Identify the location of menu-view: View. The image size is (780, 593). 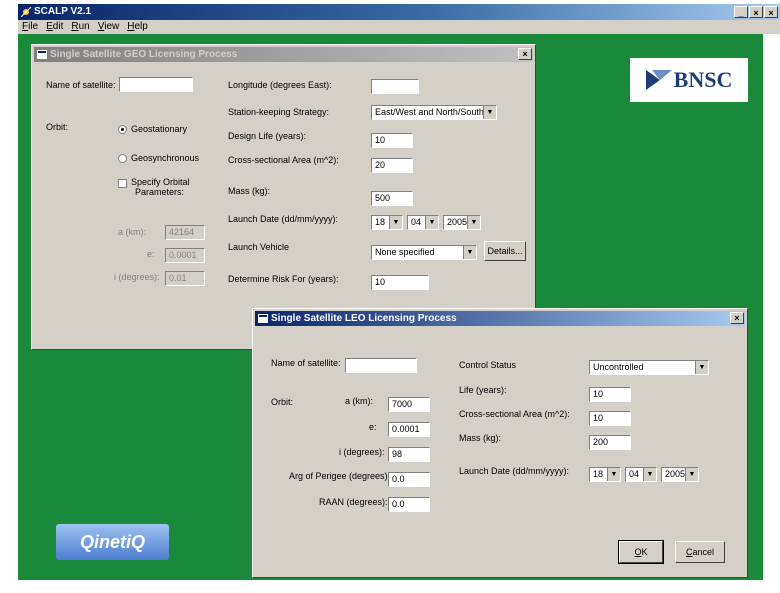
(109, 27).